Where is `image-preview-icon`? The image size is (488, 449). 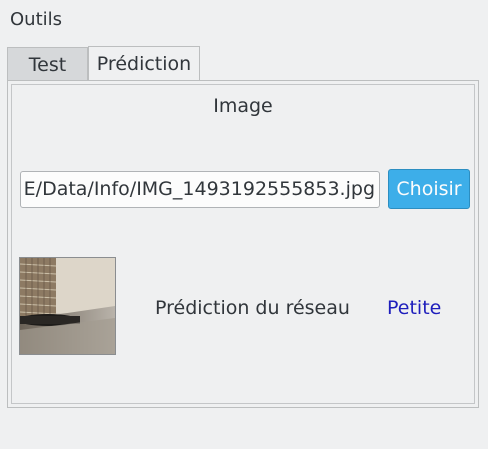 image-preview-icon is located at coordinates (67, 306).